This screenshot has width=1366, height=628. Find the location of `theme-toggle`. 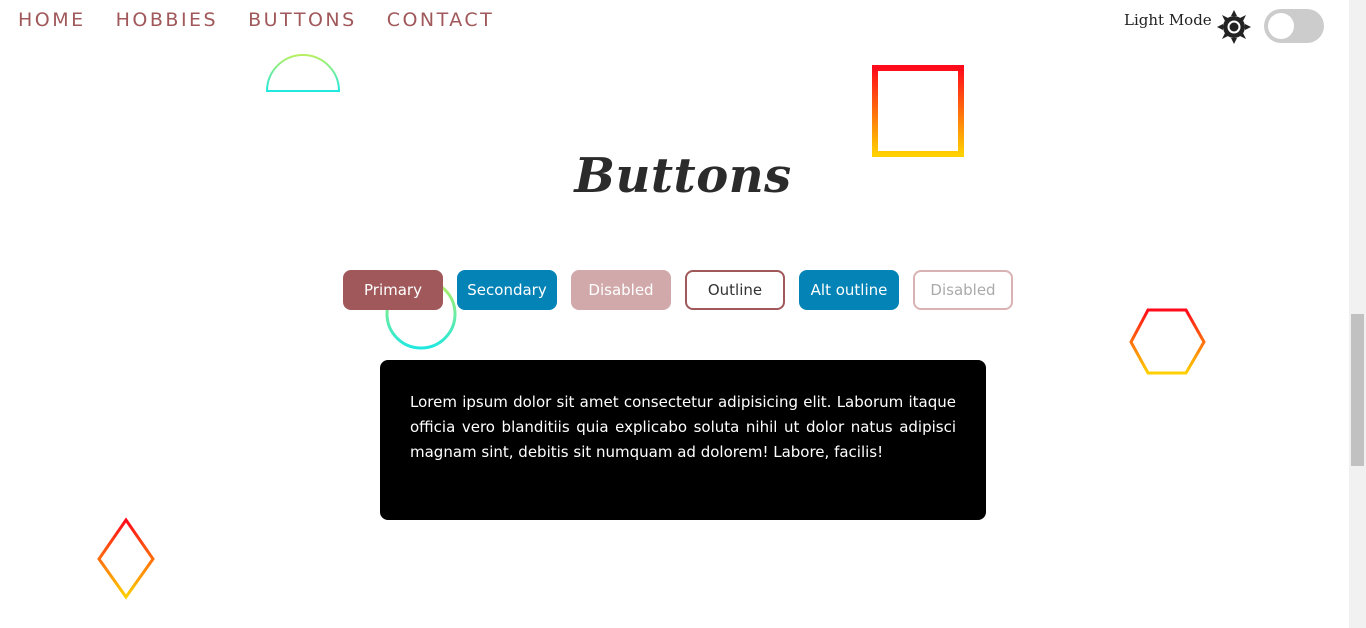

theme-toggle is located at coordinates (1294, 26).